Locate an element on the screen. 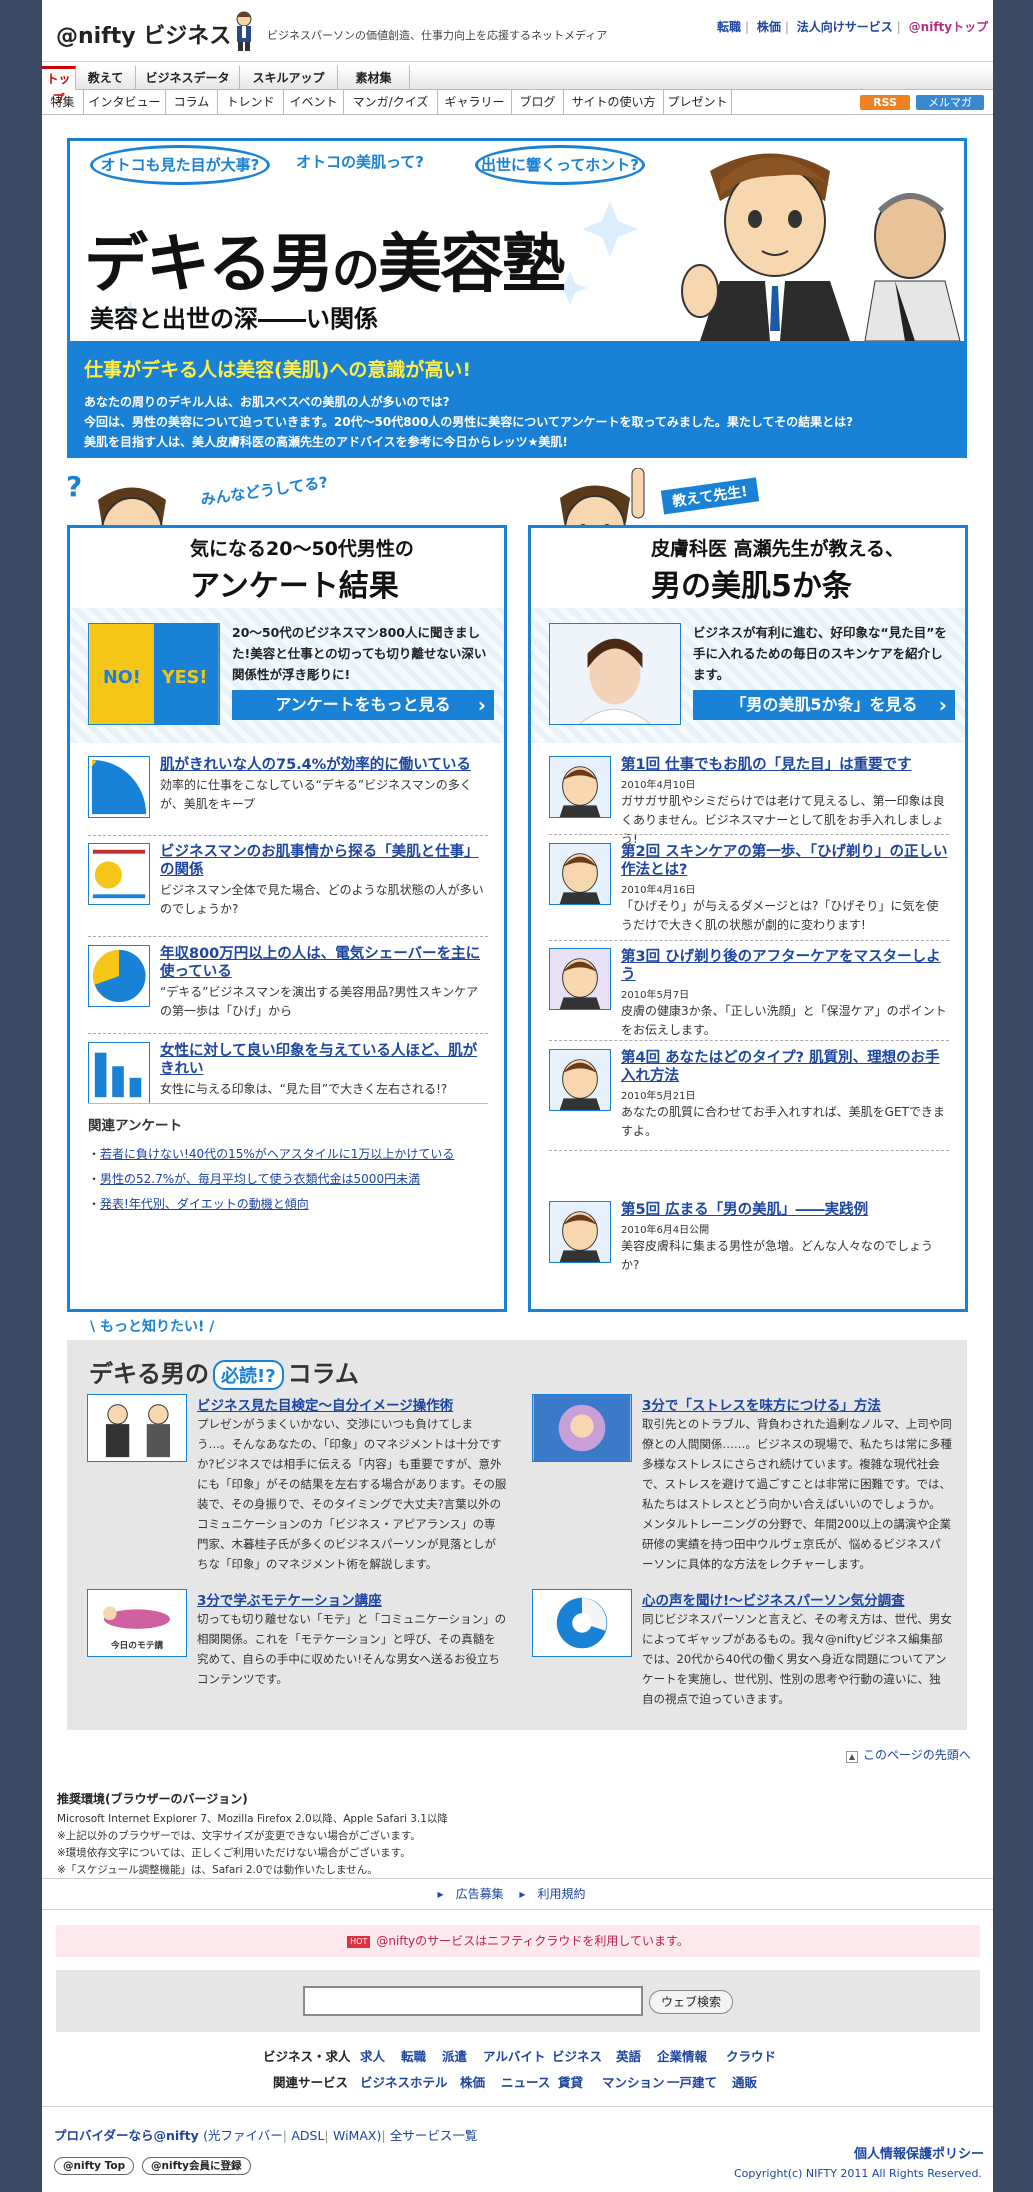 The height and width of the screenshot is (2192, 1033). survey-item-title: 女性に対して良い印象を与えている人ほど、肌がきれい is located at coordinates (324, 1060).